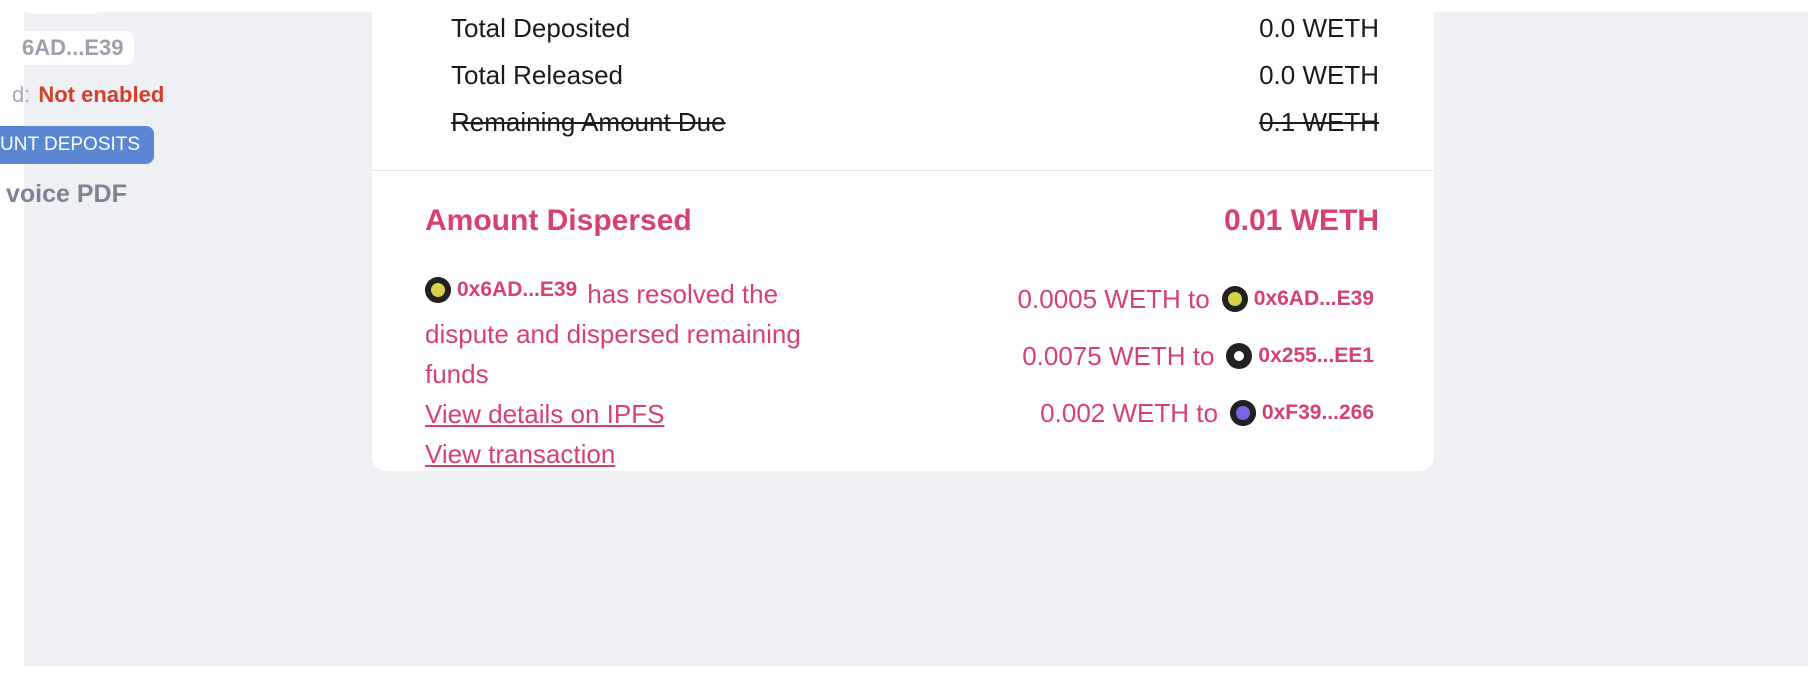 This screenshot has width=1808, height=678. I want to click on client-address-chip: 6AD...E39, so click(67, 48).